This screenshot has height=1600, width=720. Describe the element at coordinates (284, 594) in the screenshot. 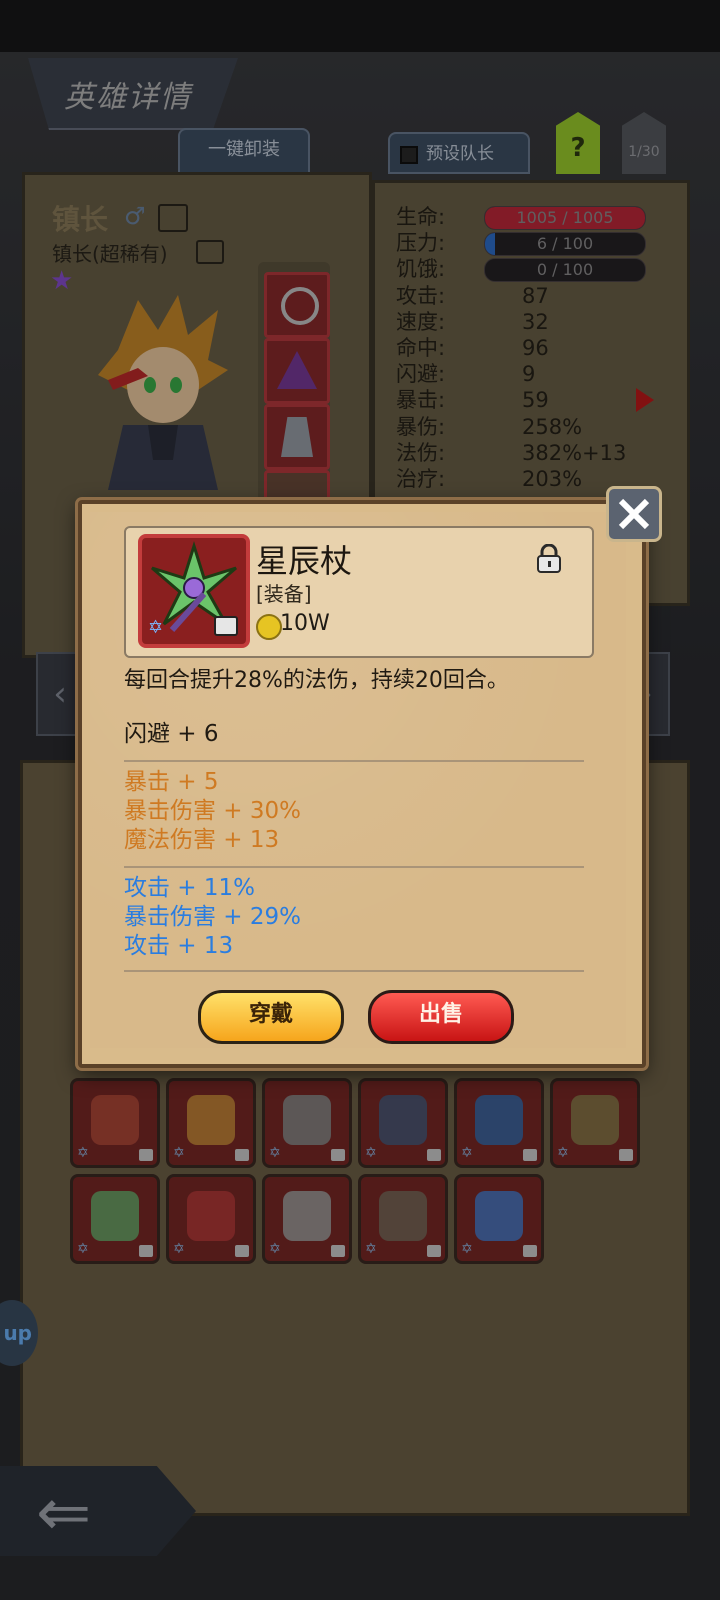

I see `item-type: [装备]` at that location.